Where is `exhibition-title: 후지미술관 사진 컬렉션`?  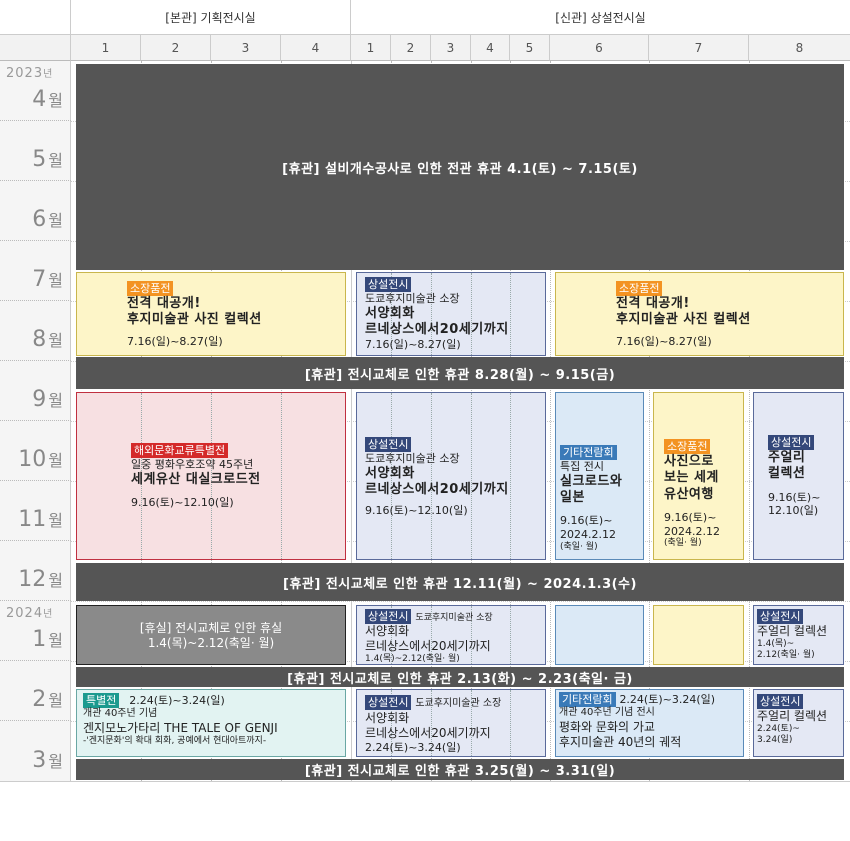 exhibition-title: 후지미술관 사진 컬렉션 is located at coordinates (683, 320).